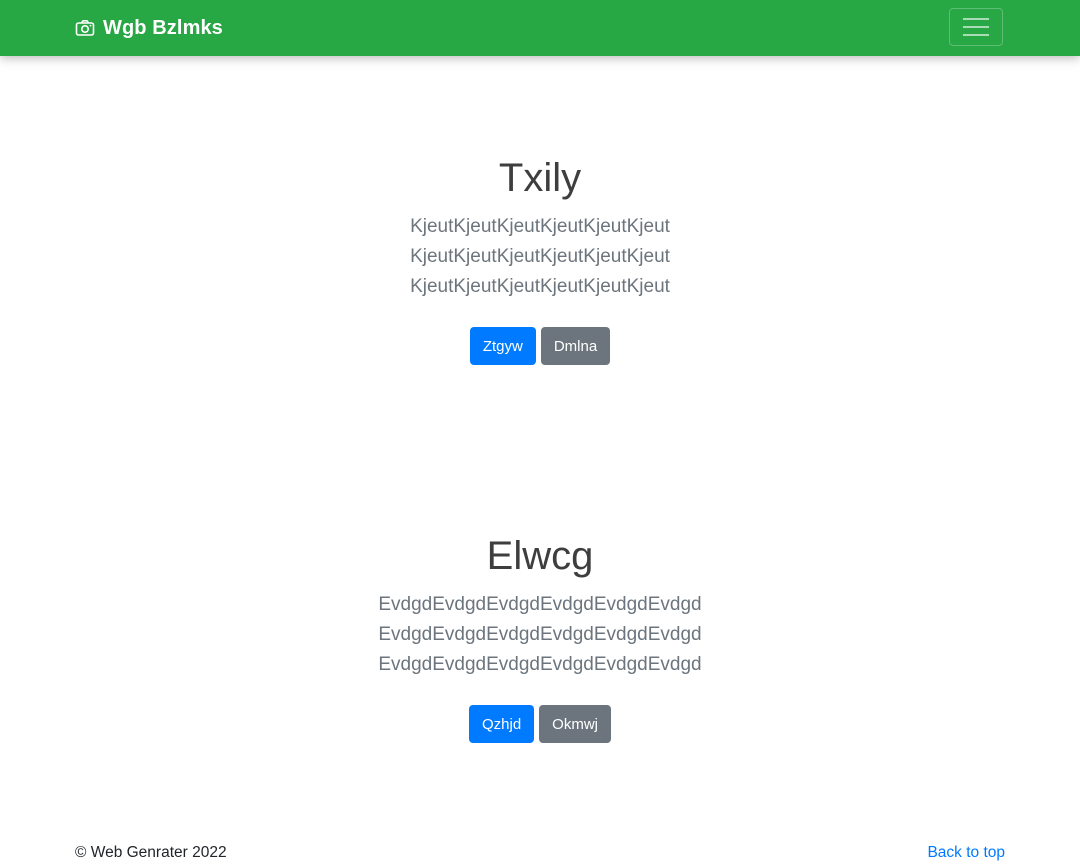 The width and height of the screenshot is (1080, 866). I want to click on secondary-button: Dmlna, so click(575, 346).